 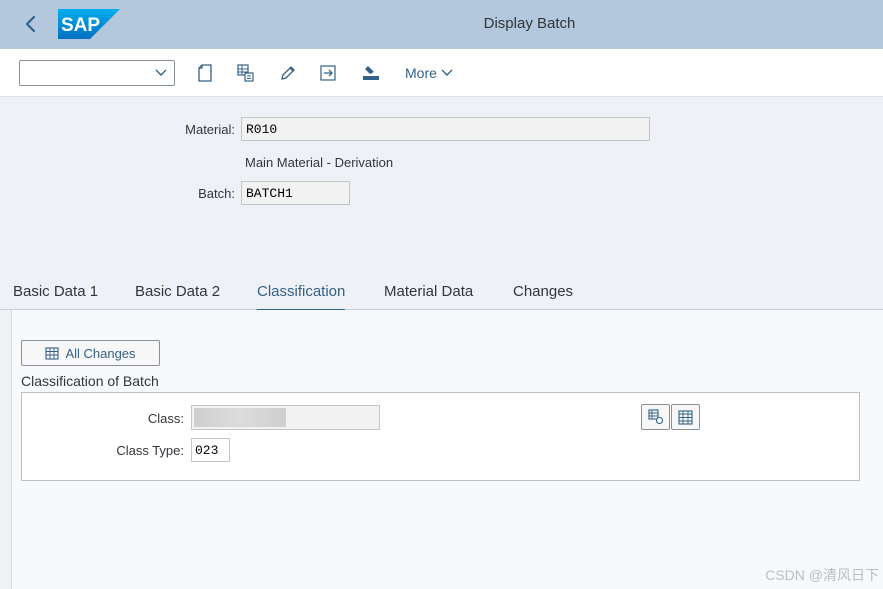 I want to click on material-label: Material:, so click(x=210, y=129).